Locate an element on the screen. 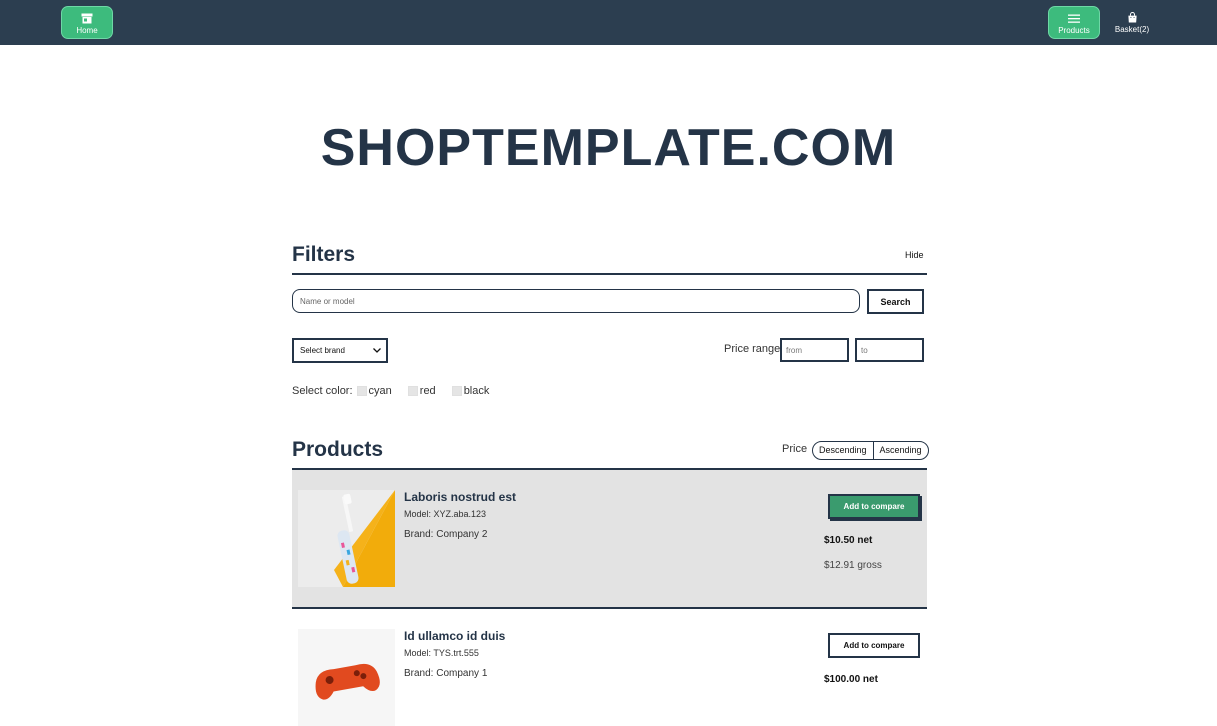 The height and width of the screenshot is (726, 1217). product-name: Id ullamco id duis is located at coordinates (454, 636).